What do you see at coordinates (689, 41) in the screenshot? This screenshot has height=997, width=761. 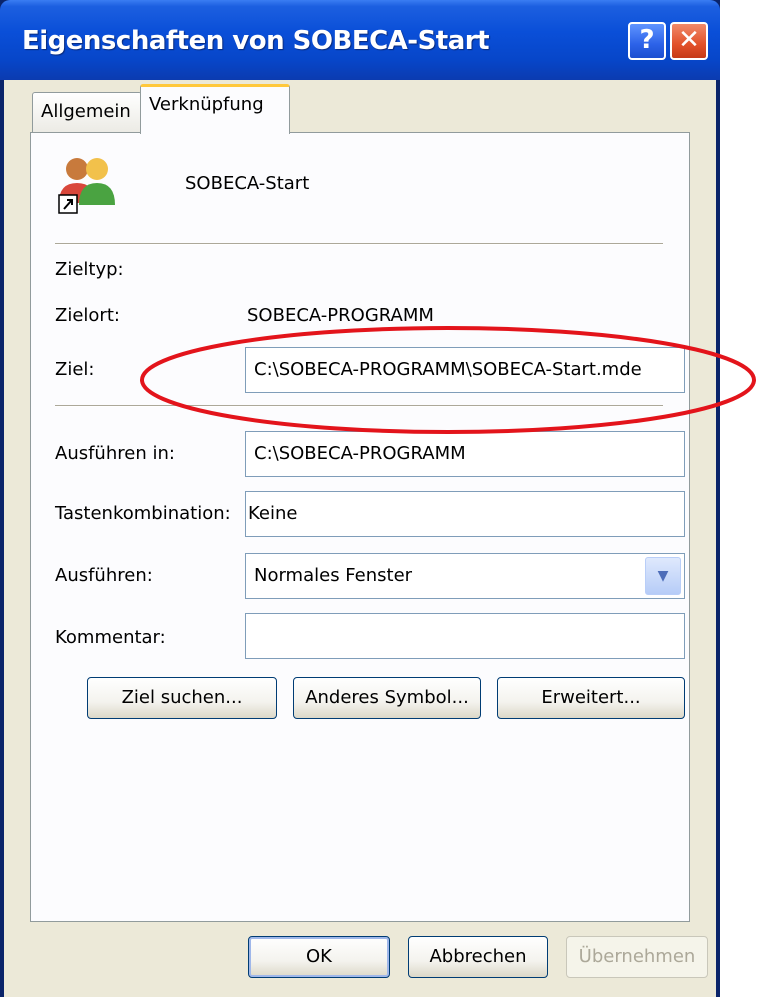 I see `close-button: ✕` at bounding box center [689, 41].